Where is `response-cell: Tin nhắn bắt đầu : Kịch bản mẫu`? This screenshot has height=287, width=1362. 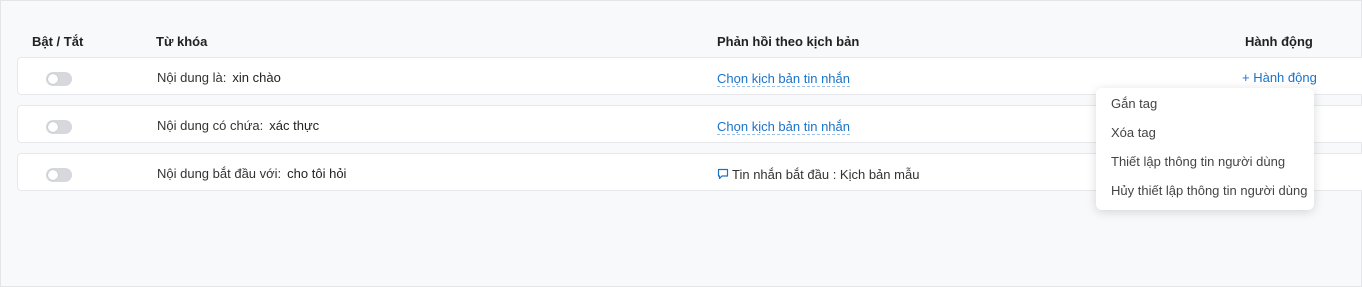
response-cell: Tin nhắn bắt đầu : Kịch bản mẫu is located at coordinates (818, 175).